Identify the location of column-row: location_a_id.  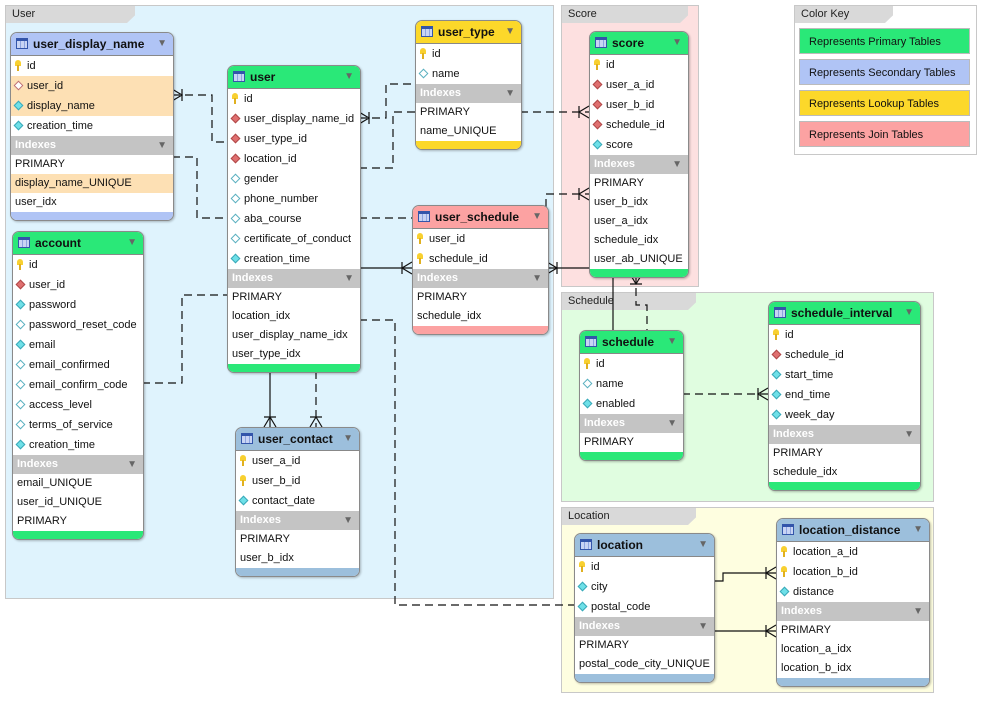
(853, 552).